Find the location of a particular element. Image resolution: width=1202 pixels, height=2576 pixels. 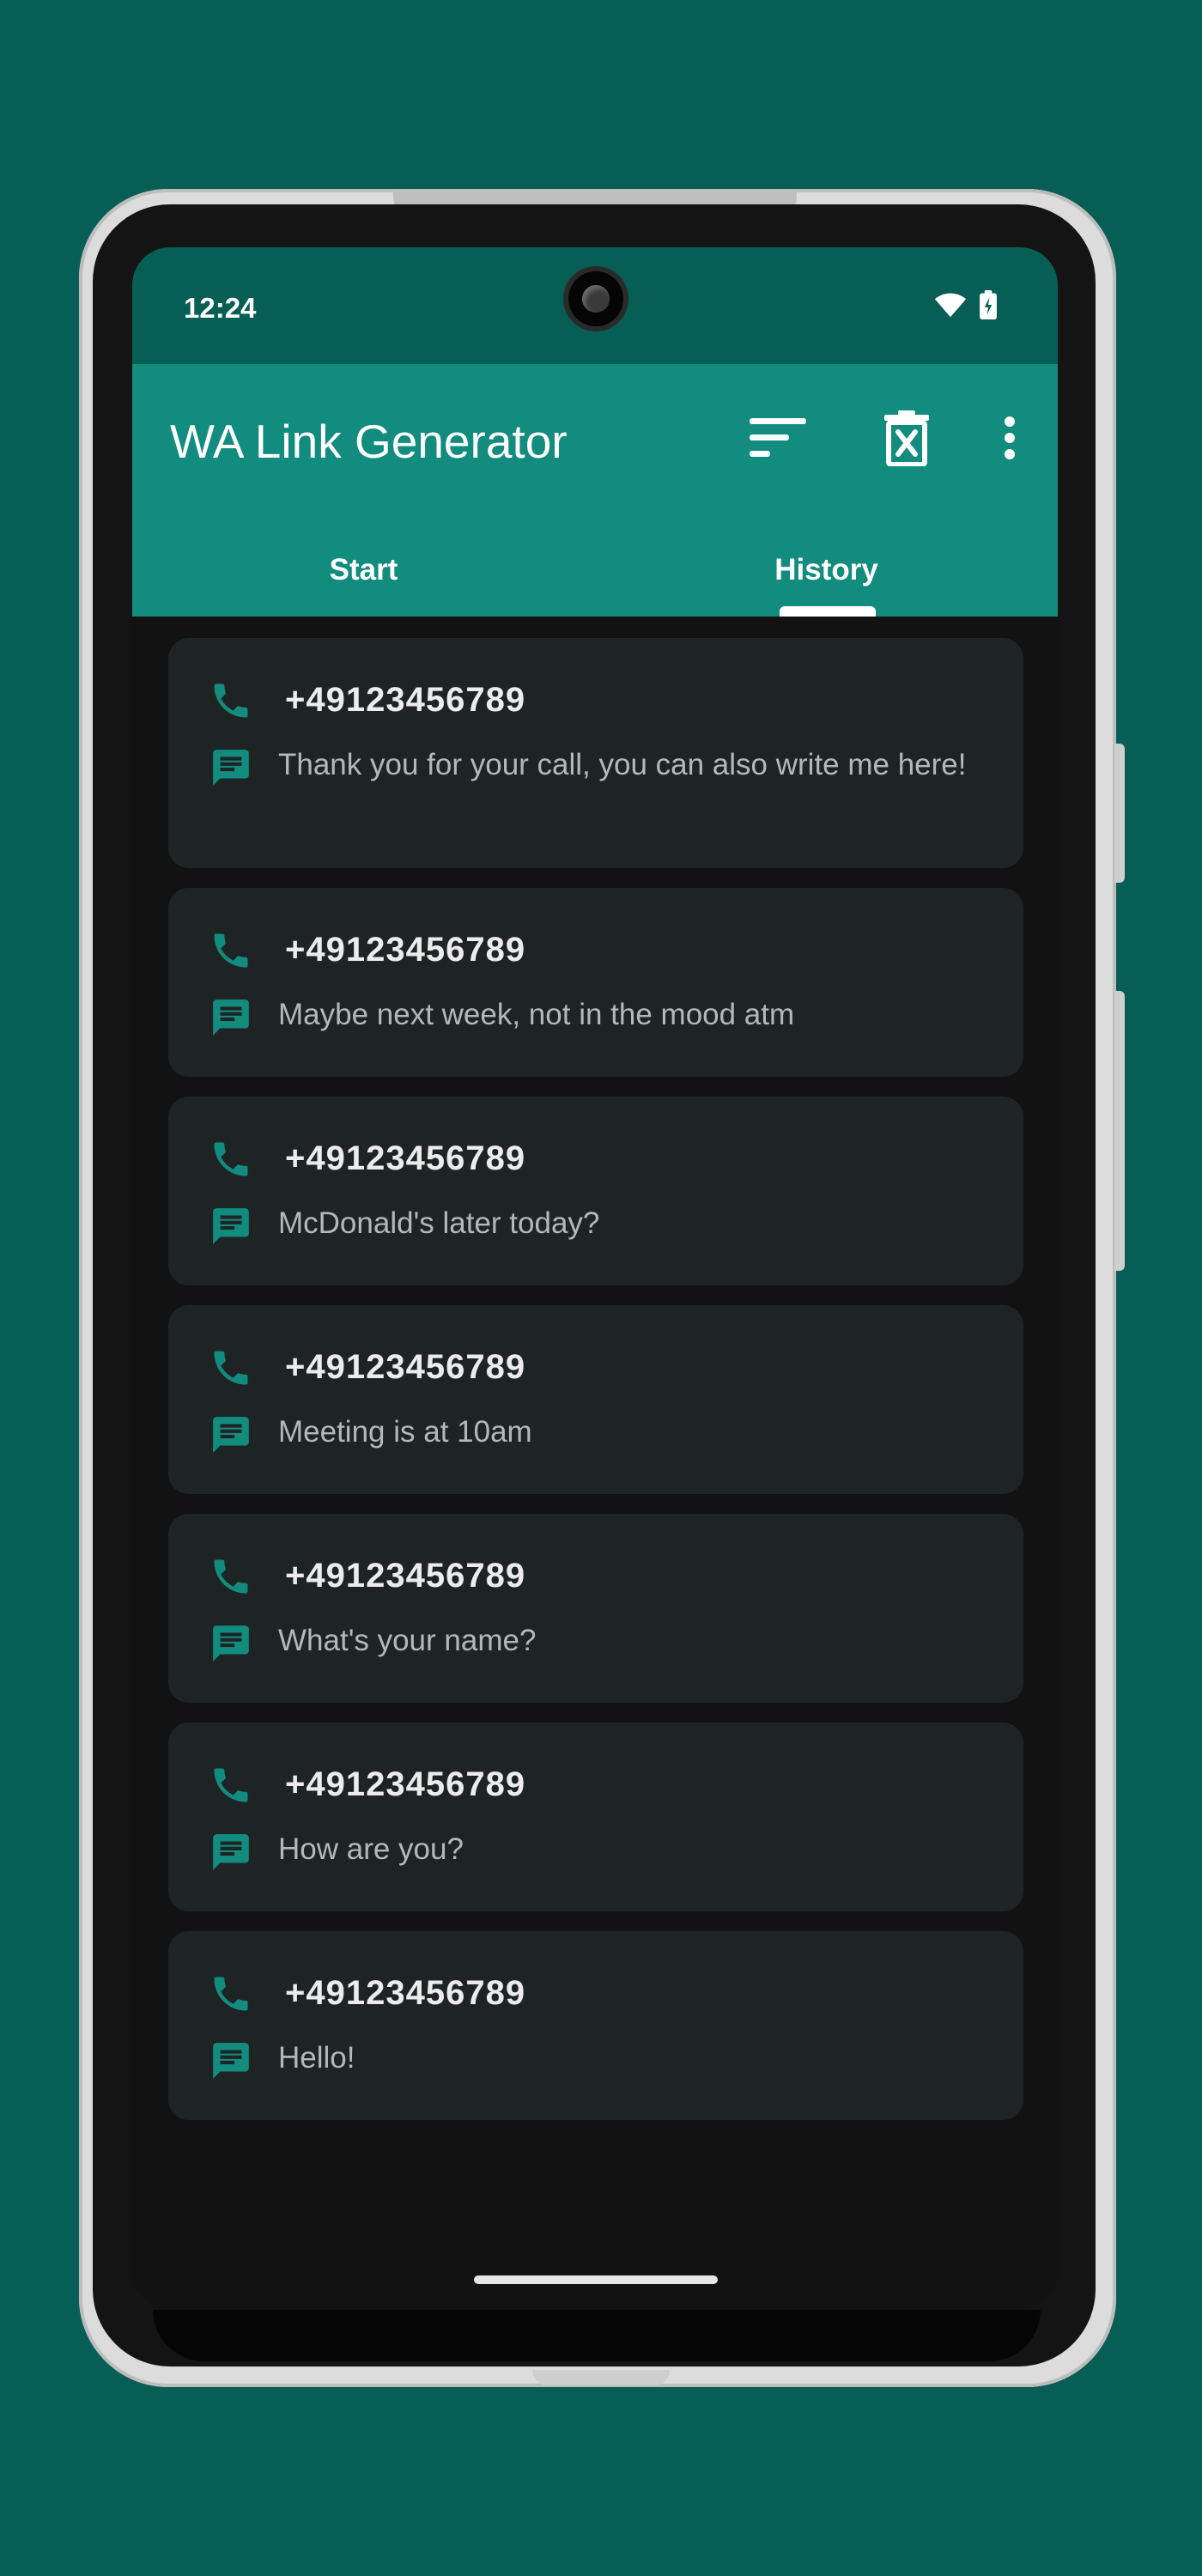

phone-bottom-bezel is located at coordinates (597, 2335).